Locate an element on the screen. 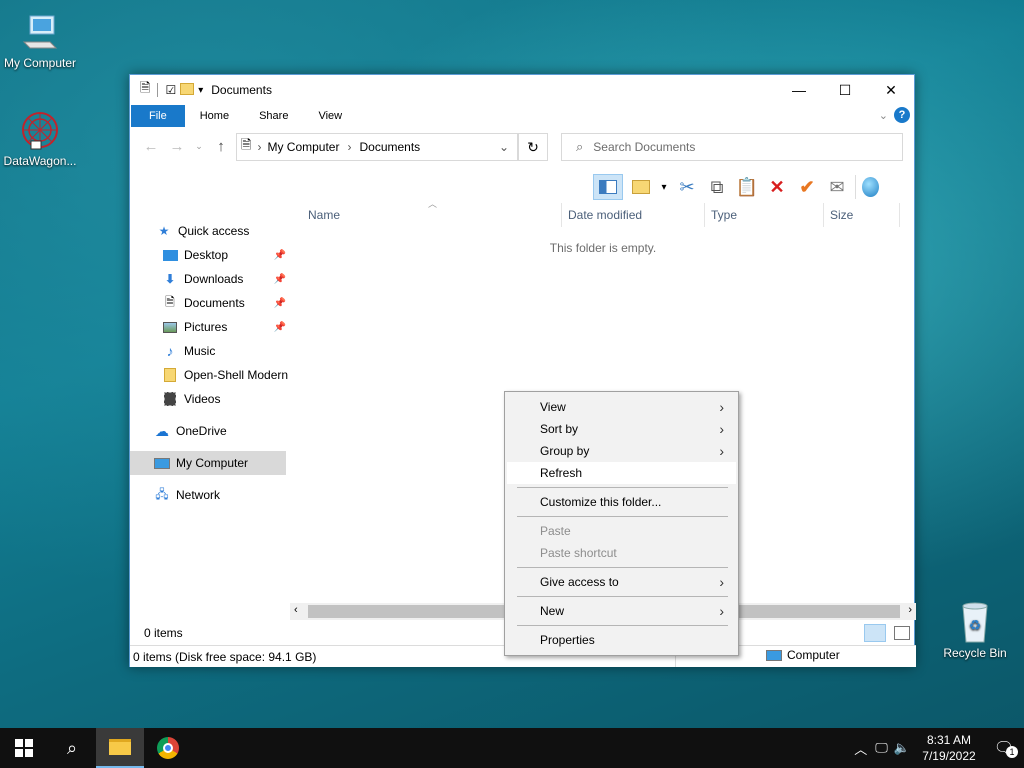 The image size is (1024, 768). clock-time: 8:31 AM is located at coordinates (949, 740).